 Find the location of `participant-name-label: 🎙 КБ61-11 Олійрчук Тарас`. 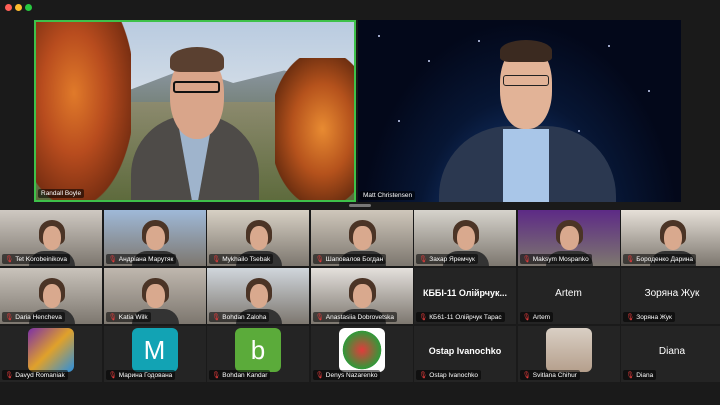

participant-name-label: 🎙 КБ61-11 Олійрчук Тарас is located at coordinates (460, 317).